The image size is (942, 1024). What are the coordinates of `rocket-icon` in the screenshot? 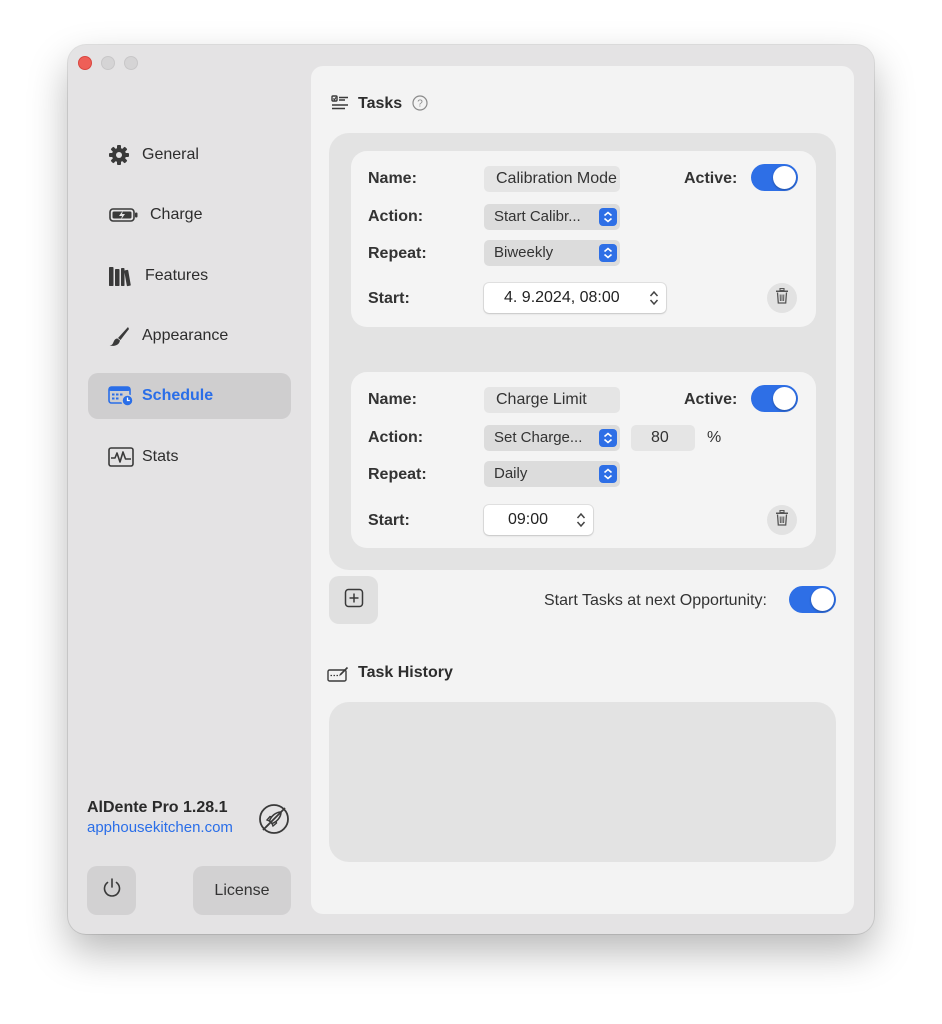 It's located at (274, 819).